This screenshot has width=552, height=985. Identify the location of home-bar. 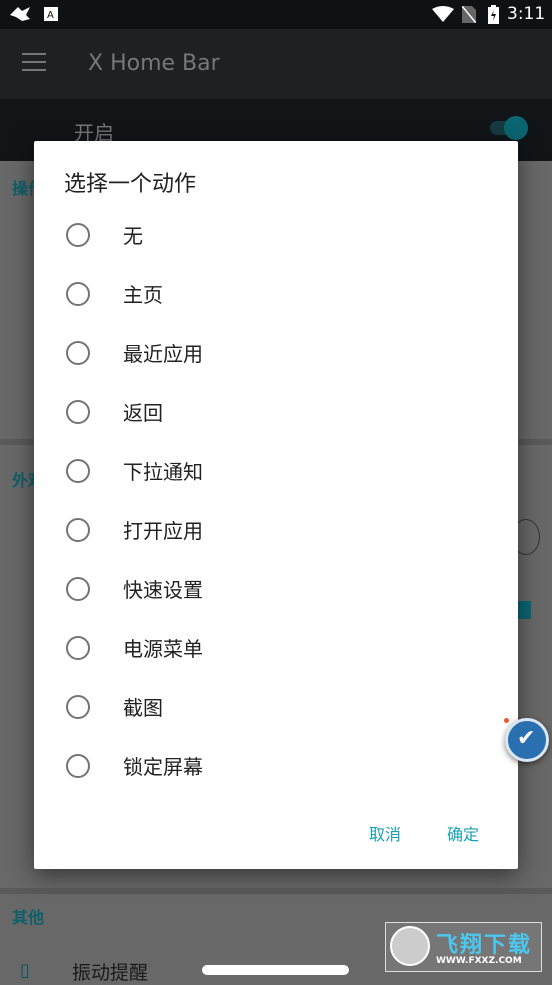
(275, 970).